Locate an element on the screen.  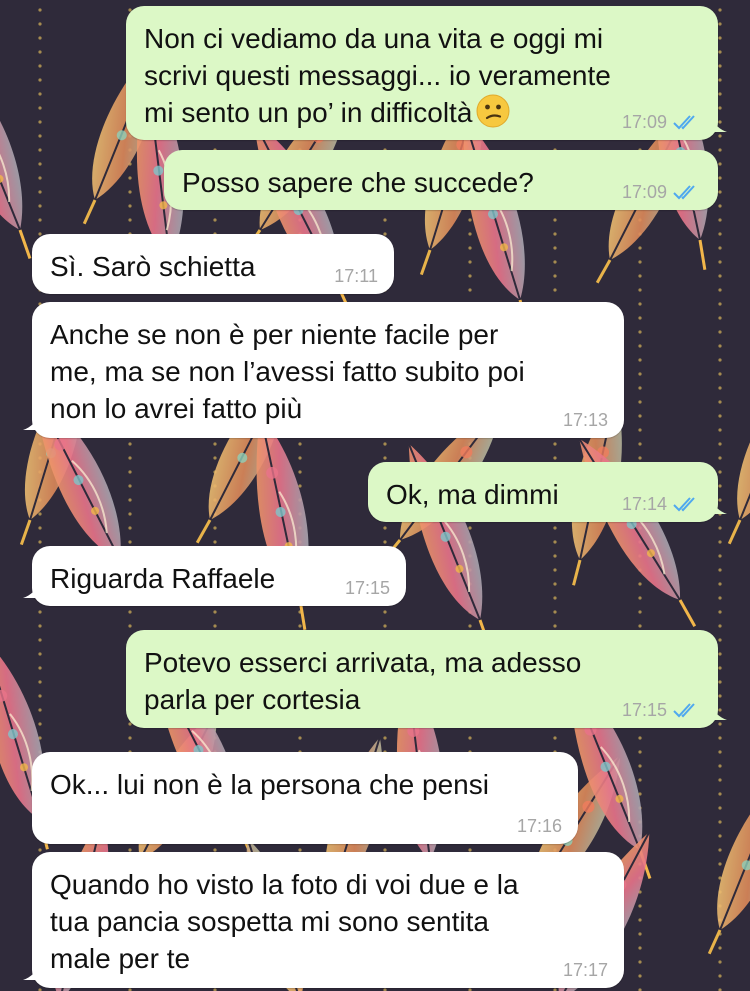
message-time: 17:17 is located at coordinates (585, 970).